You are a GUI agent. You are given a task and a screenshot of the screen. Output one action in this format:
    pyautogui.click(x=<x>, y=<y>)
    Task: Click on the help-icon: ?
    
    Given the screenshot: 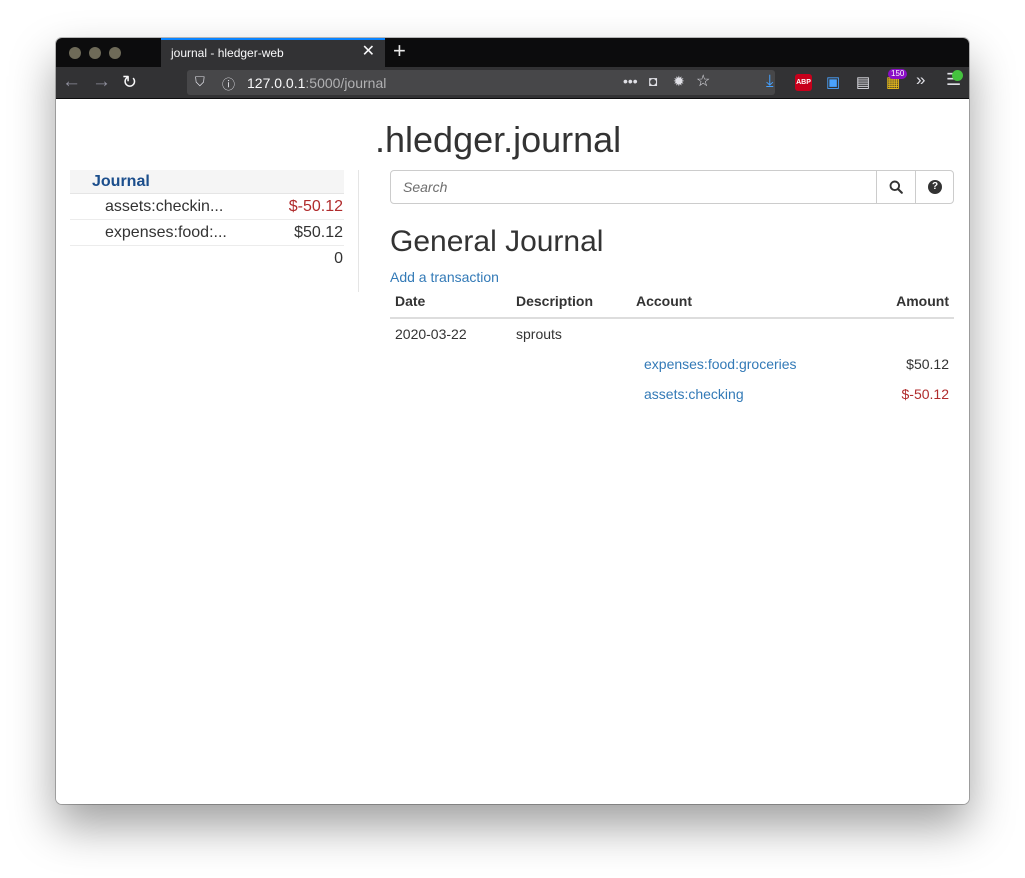 What is the action you would take?
    pyautogui.click(x=935, y=187)
    